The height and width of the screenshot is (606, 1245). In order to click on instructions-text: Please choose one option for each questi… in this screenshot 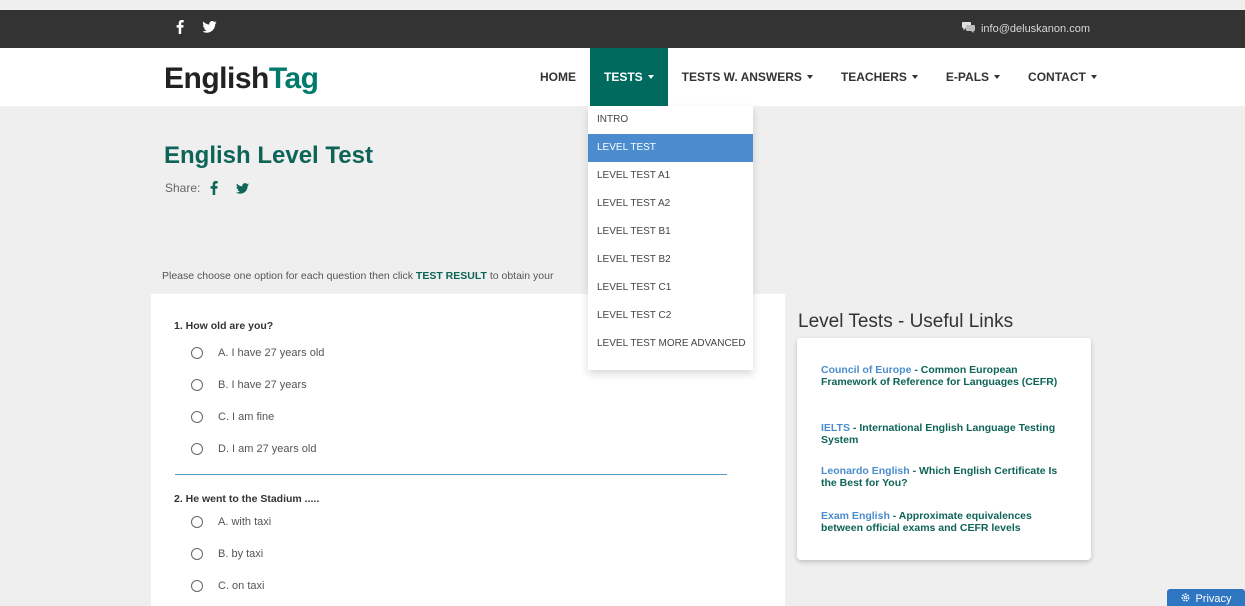, I will do `click(357, 276)`.